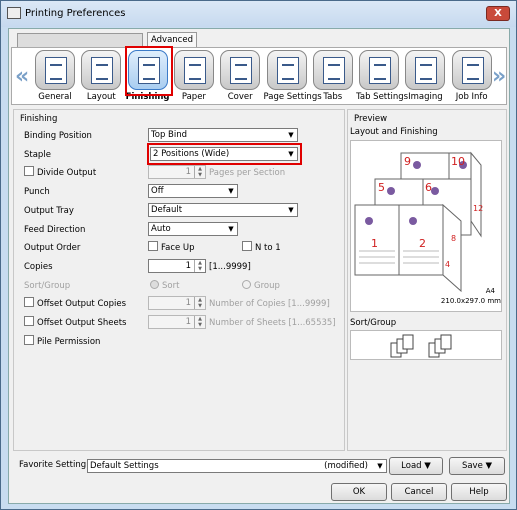  Describe the element at coordinates (332, 70) in the screenshot. I see `tabs-icon` at that location.